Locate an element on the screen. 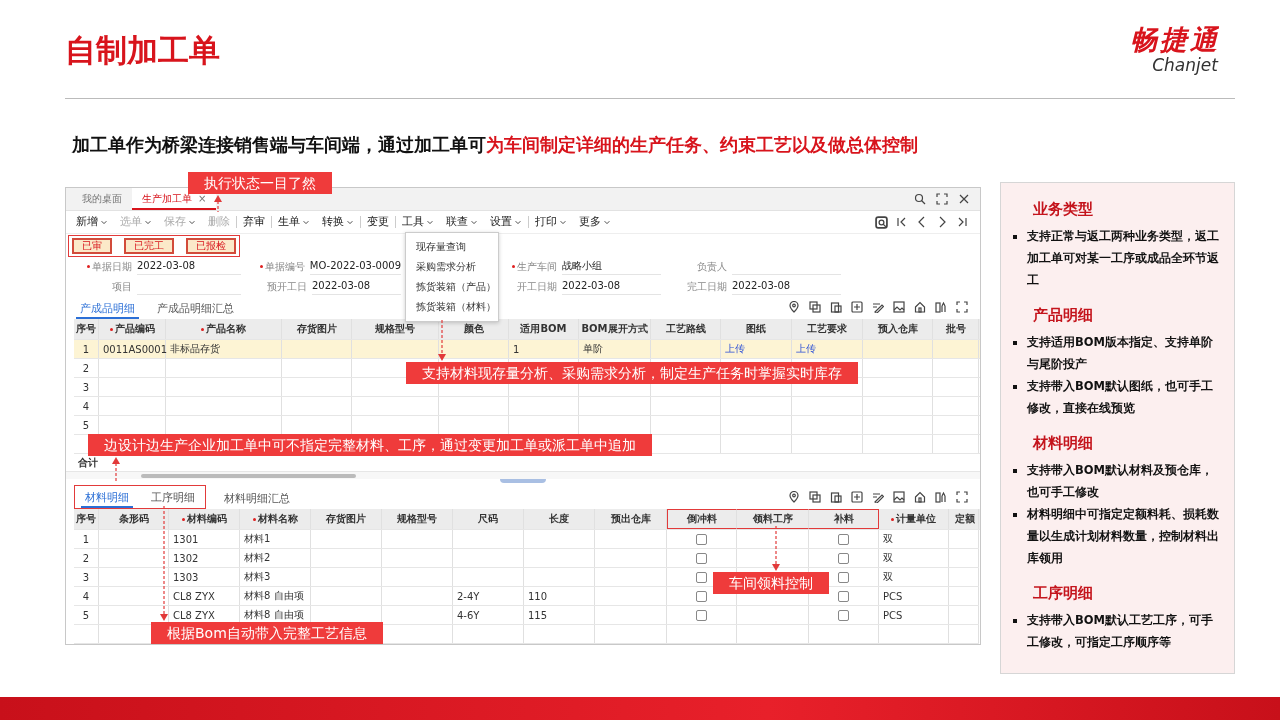 The width and height of the screenshot is (1280, 720). search-icon is located at coordinates (920, 199).